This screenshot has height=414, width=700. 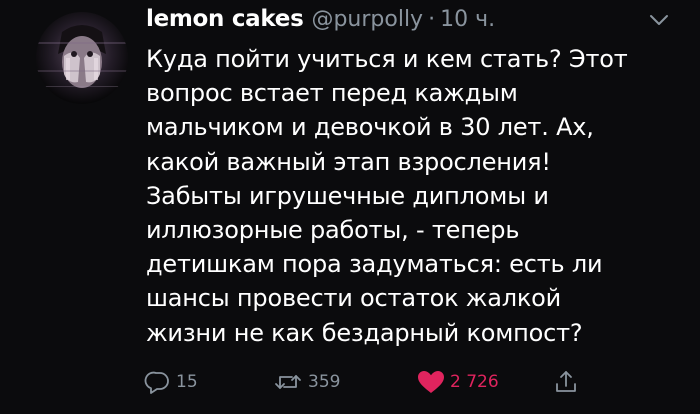 What do you see at coordinates (354, 298) in the screenshot?
I see `tweet-text-line: шансы провести остаток жалкой` at bounding box center [354, 298].